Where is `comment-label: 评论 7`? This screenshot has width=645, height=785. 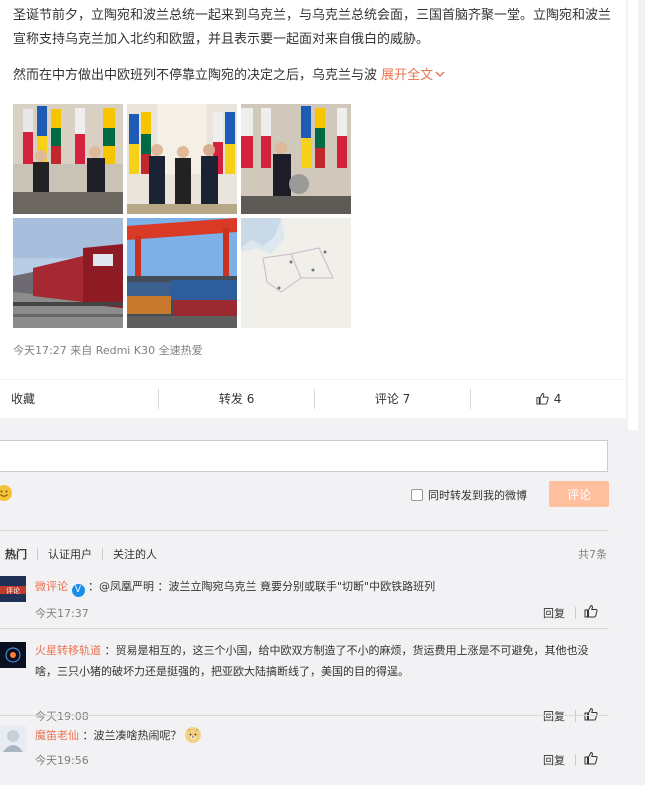
comment-label: 评论 7 is located at coordinates (392, 399).